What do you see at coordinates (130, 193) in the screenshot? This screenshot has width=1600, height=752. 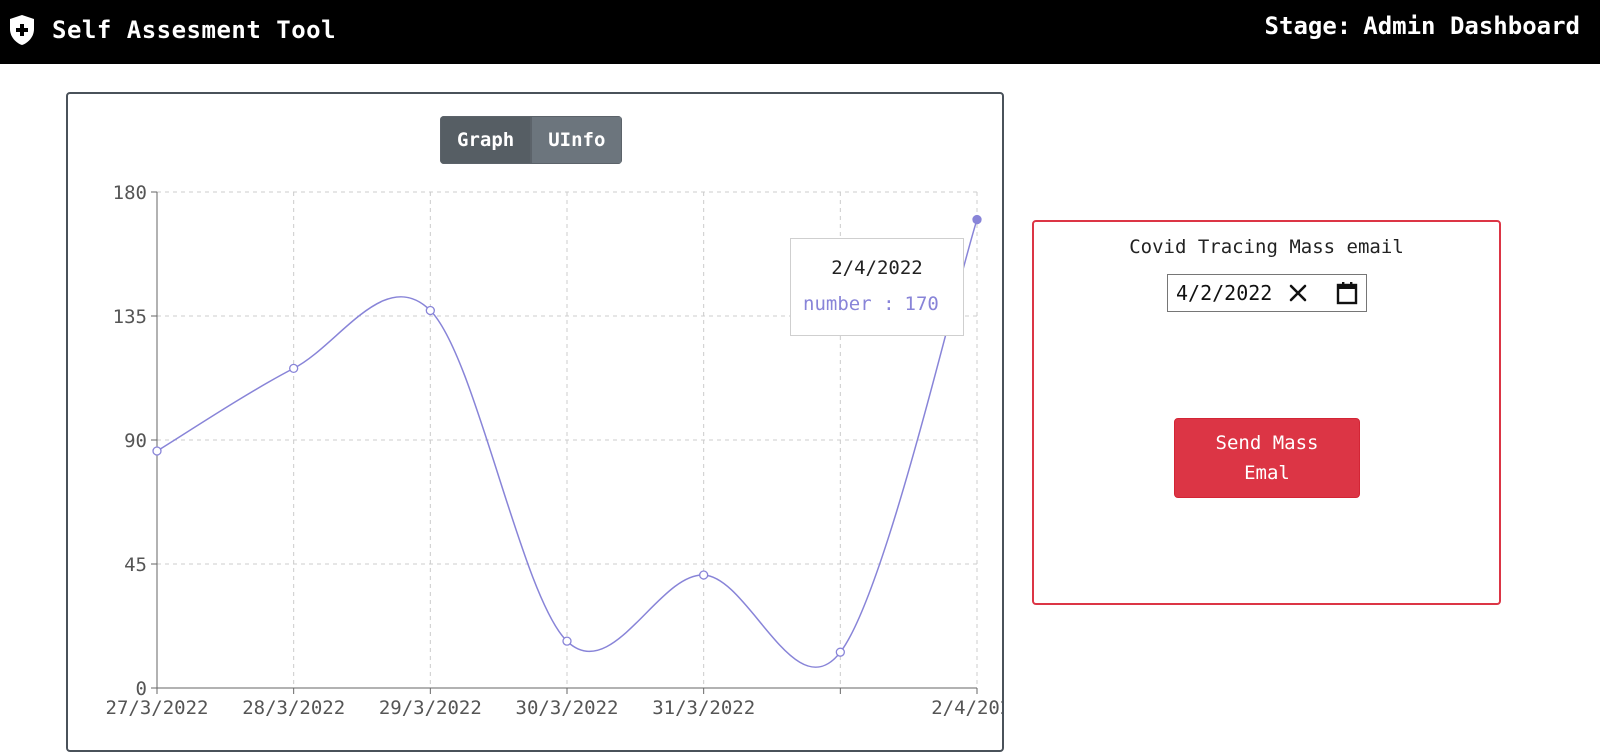 I see `y-tick-label: 180` at bounding box center [130, 193].